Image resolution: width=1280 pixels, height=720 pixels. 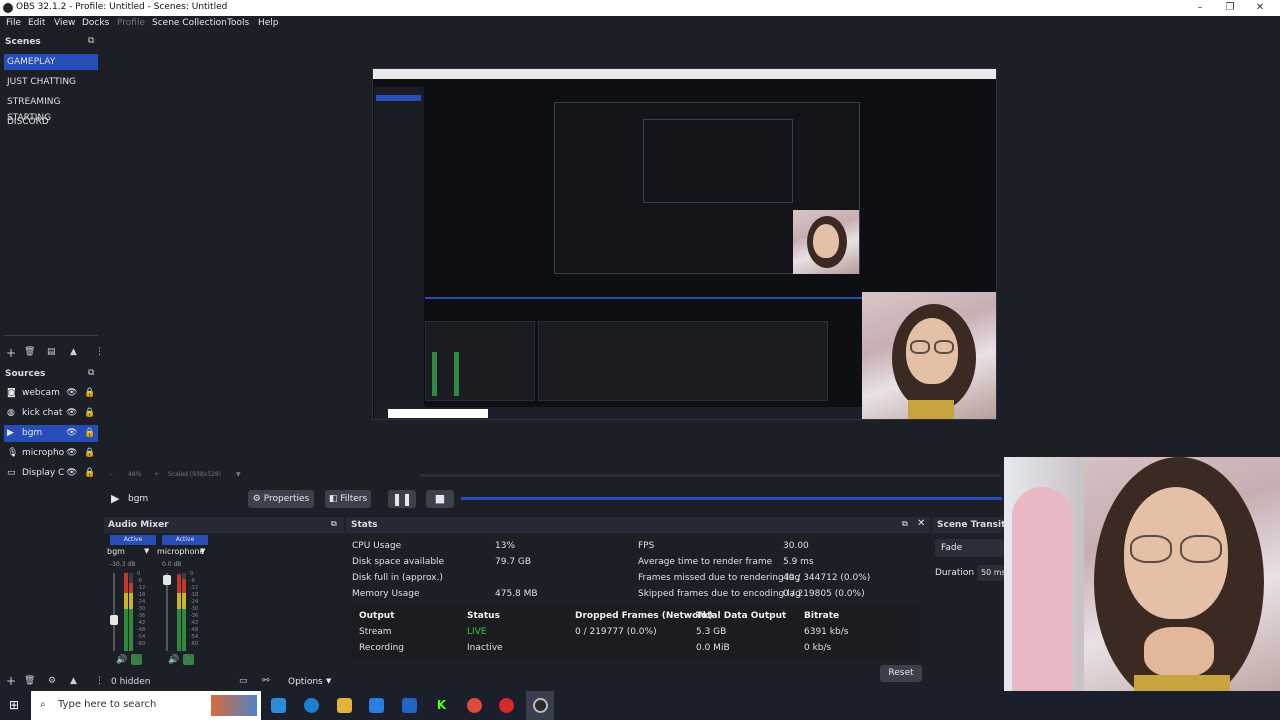 I want to click on scene-gameplay: GAMEPLAY, so click(x=51, y=62).